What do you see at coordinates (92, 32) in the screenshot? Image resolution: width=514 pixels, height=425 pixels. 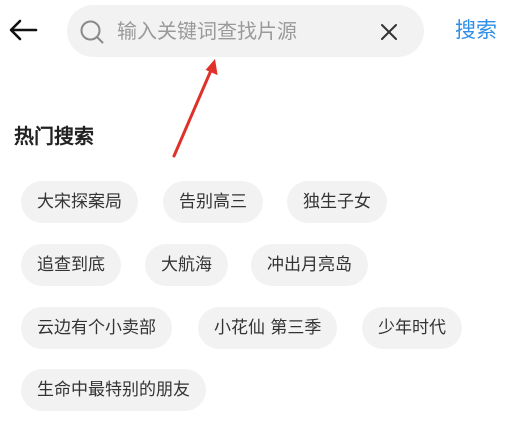 I see `search-icon` at bounding box center [92, 32].